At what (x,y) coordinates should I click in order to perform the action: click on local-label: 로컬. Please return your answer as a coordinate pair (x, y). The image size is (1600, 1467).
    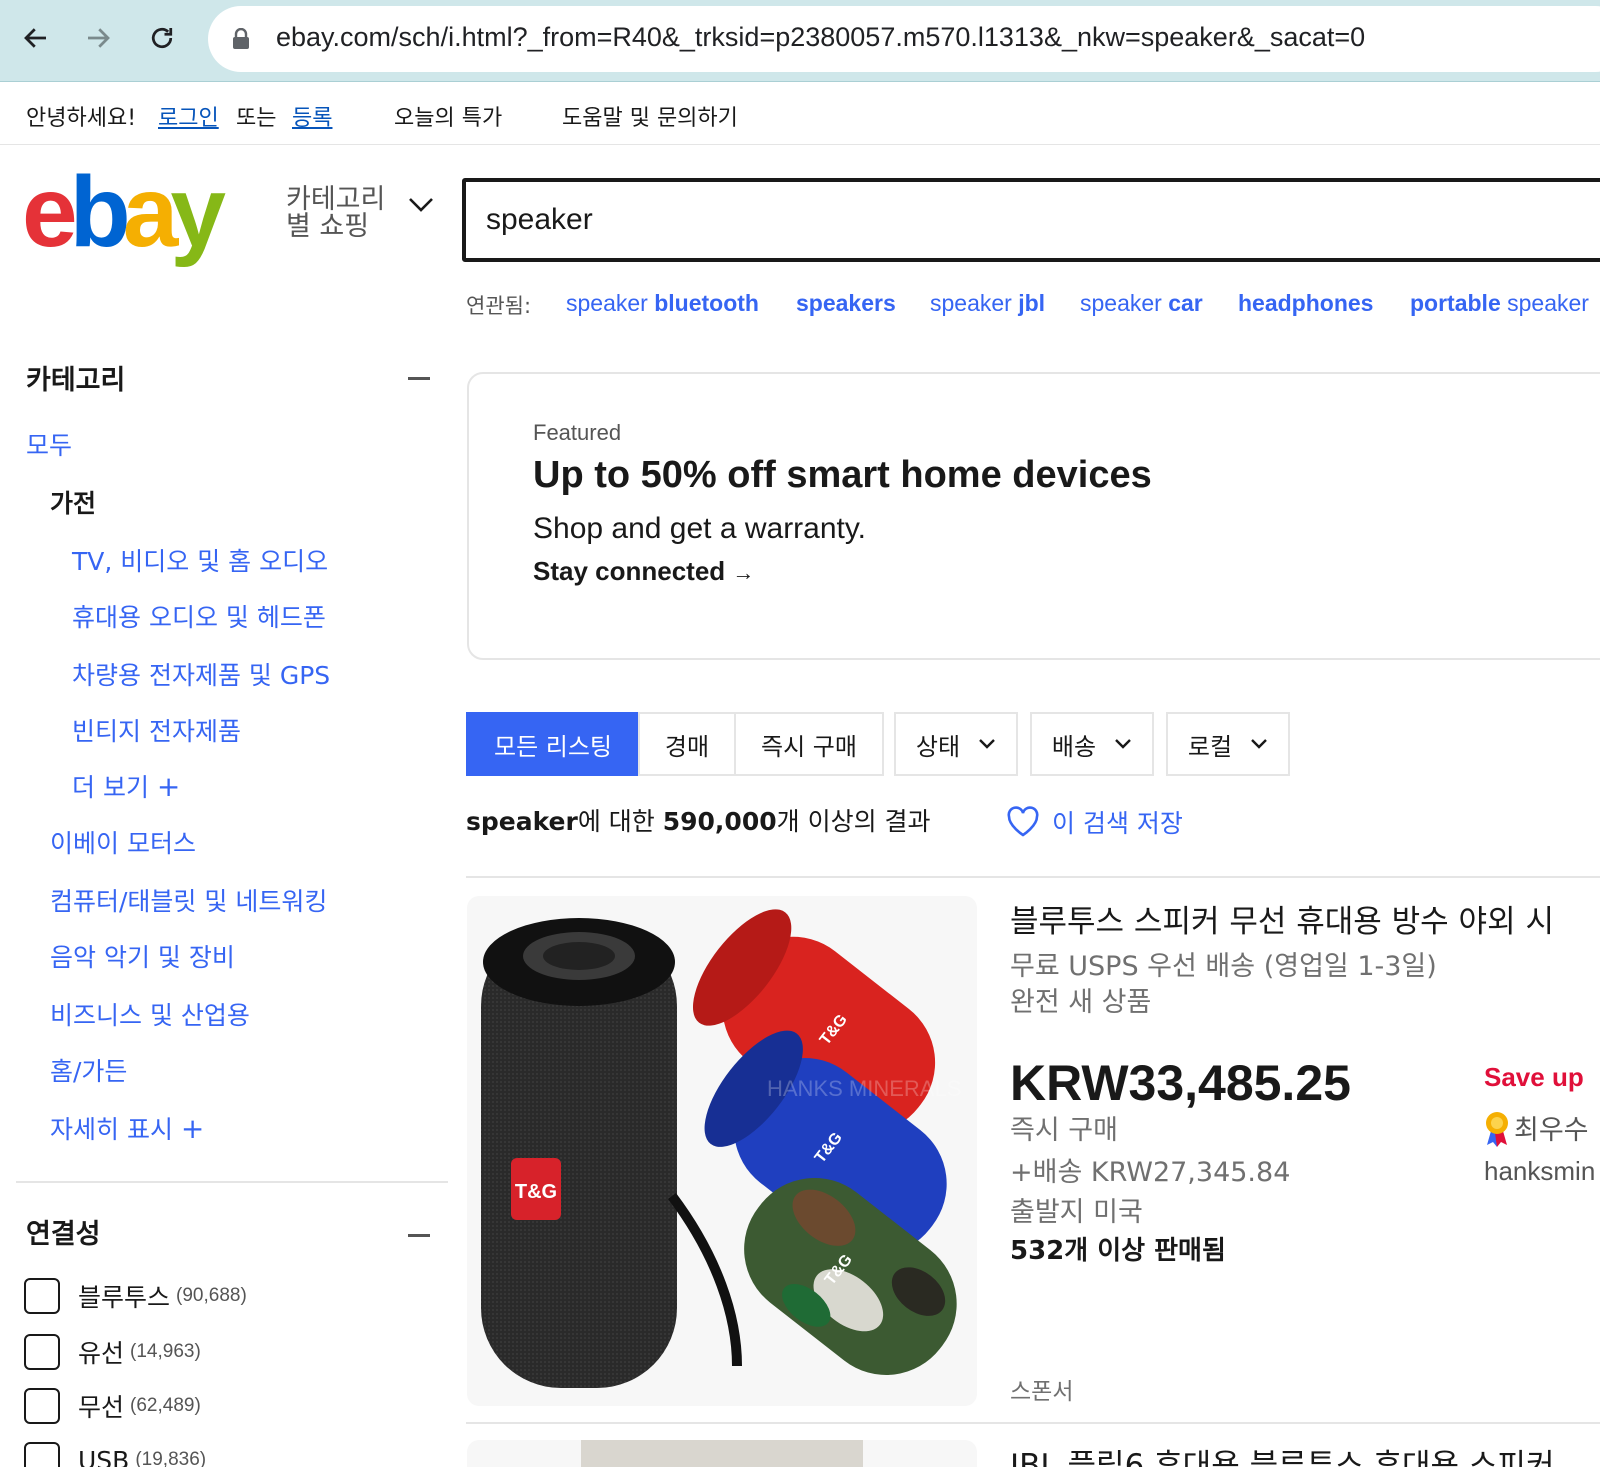
    Looking at the image, I should click on (1210, 746).